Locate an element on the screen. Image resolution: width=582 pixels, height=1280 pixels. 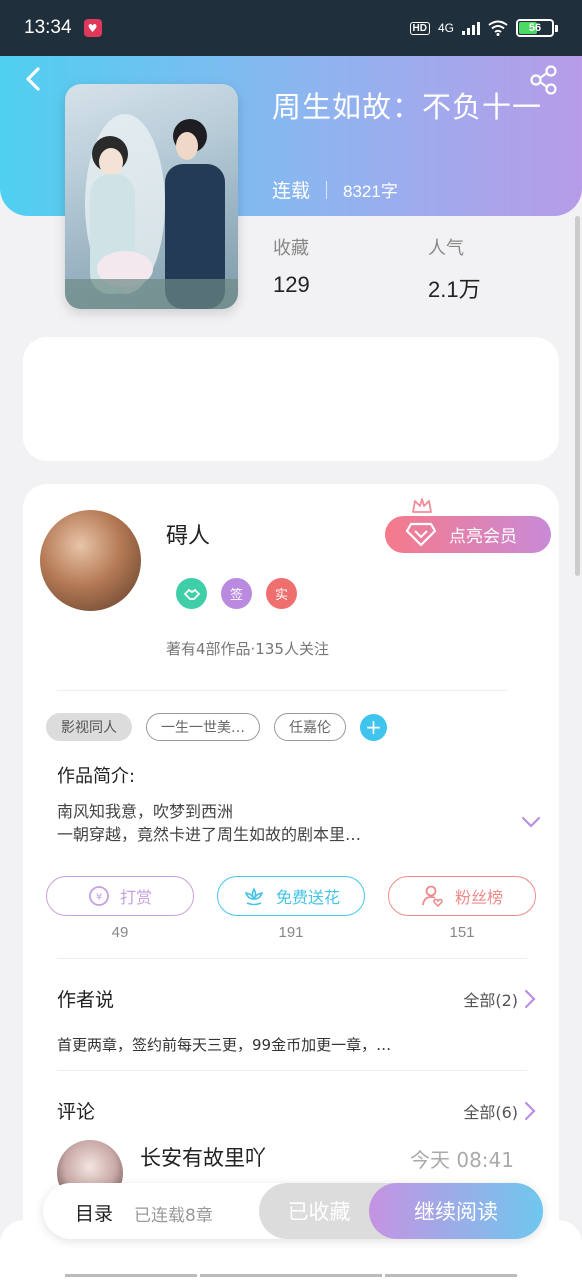
favorited-label: 已收藏 is located at coordinates (319, 1212).